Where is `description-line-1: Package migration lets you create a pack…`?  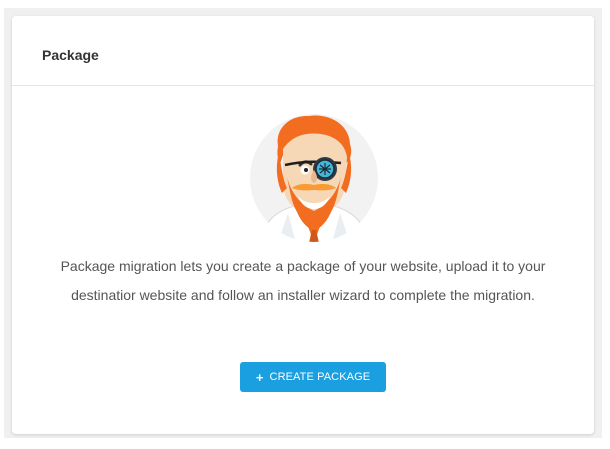 description-line-1: Package migration lets you create a pack… is located at coordinates (303, 266).